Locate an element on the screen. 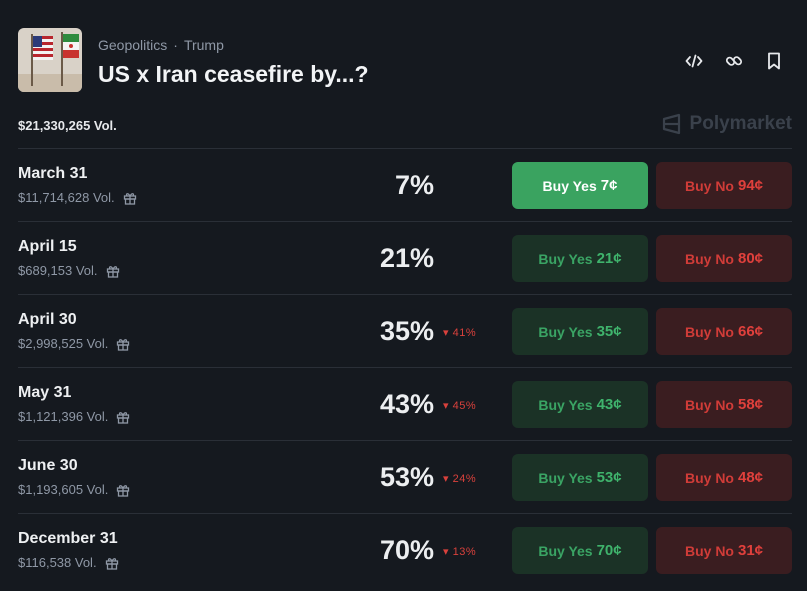 The width and height of the screenshot is (807, 591). outcome-date: December 31 is located at coordinates (68, 538).